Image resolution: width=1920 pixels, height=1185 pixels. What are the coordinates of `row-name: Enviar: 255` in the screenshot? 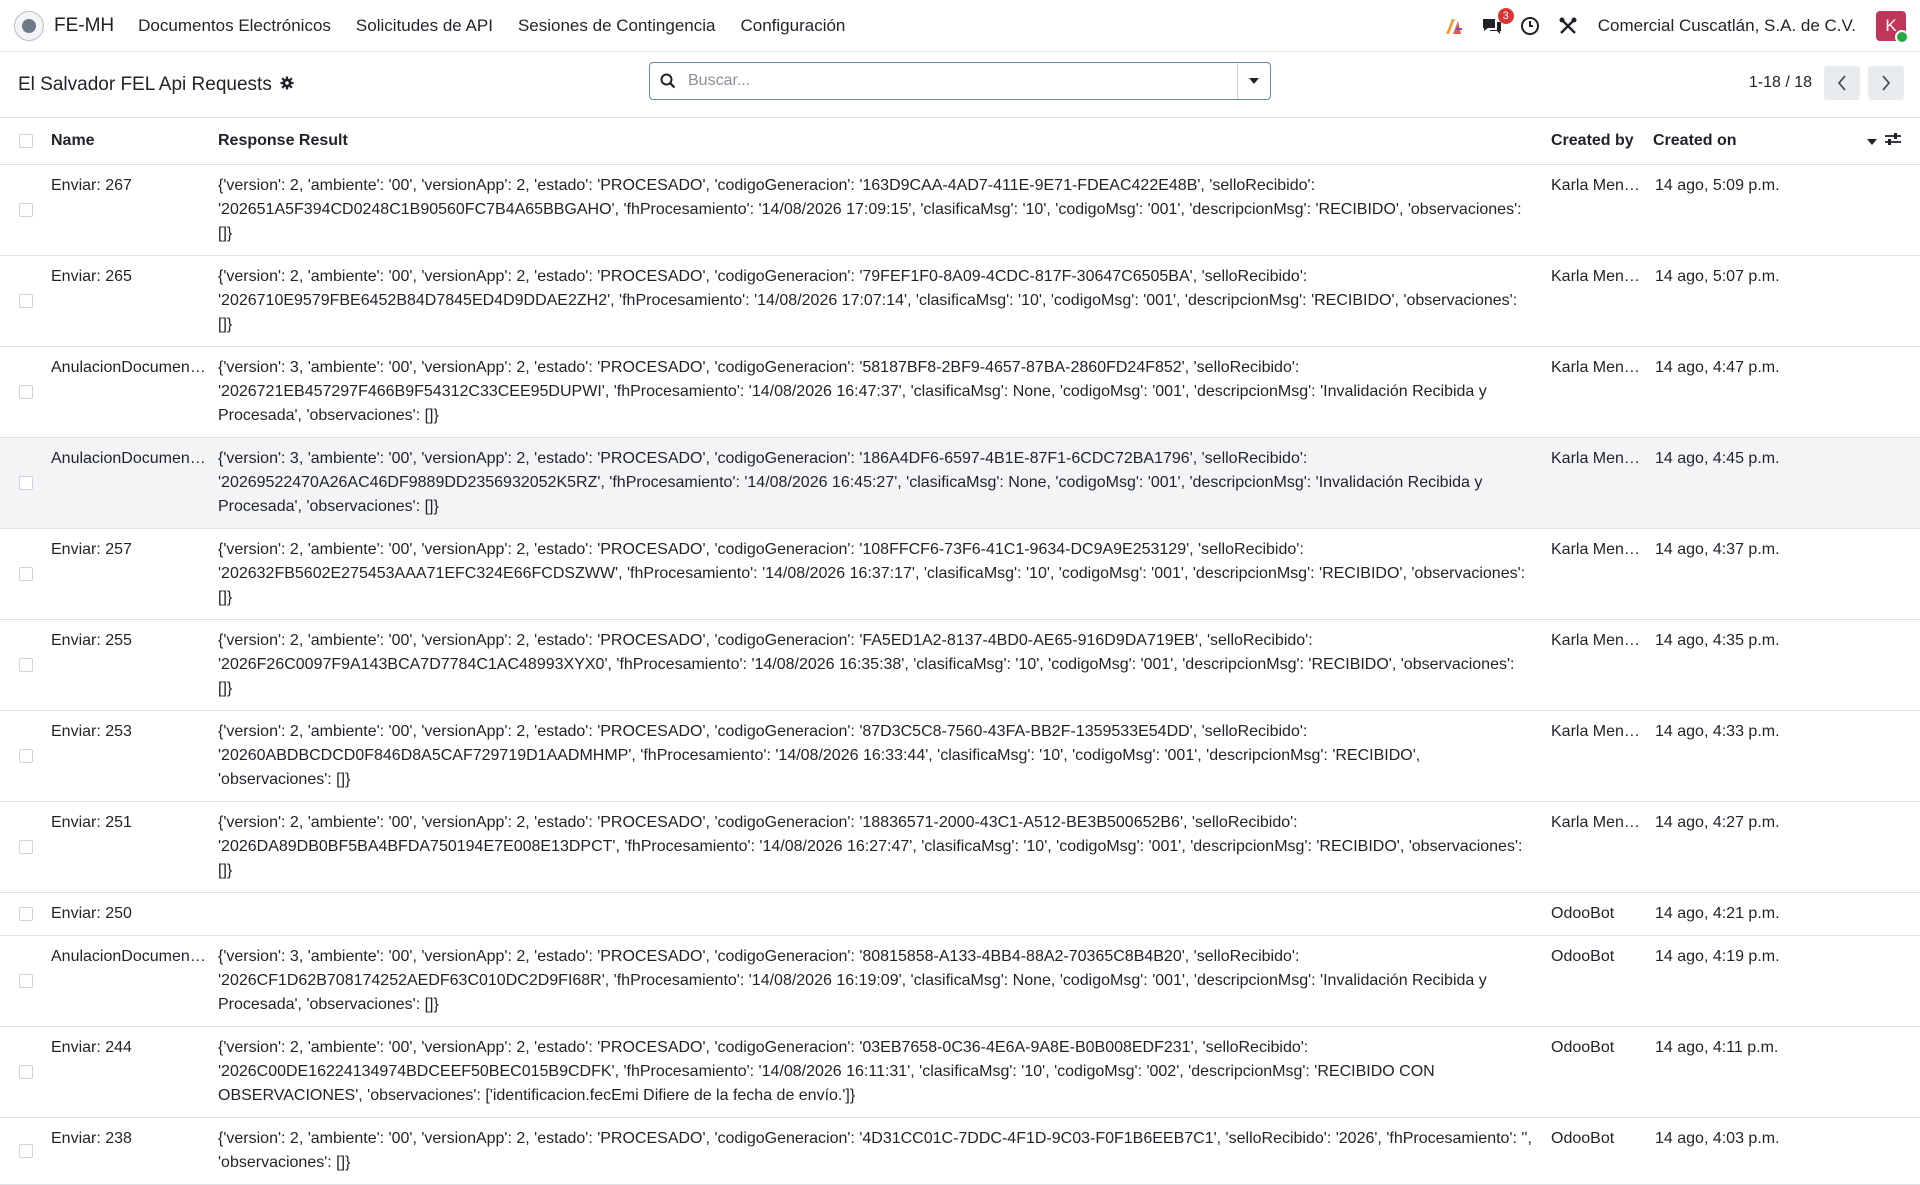 It's located at (134, 665).